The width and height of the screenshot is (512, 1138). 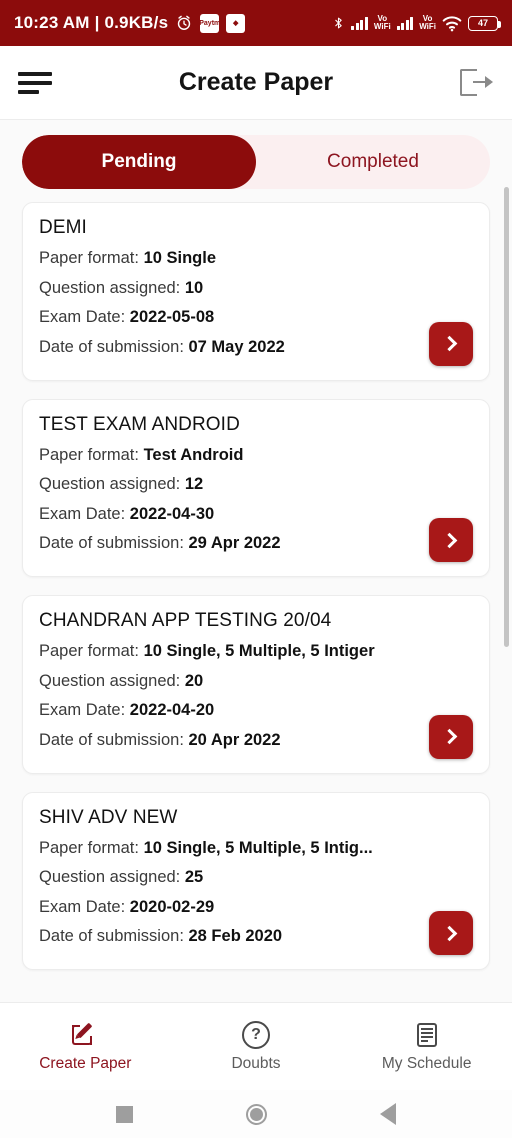 I want to click on question-assigned-row: Question assigned: 12, so click(x=256, y=484).